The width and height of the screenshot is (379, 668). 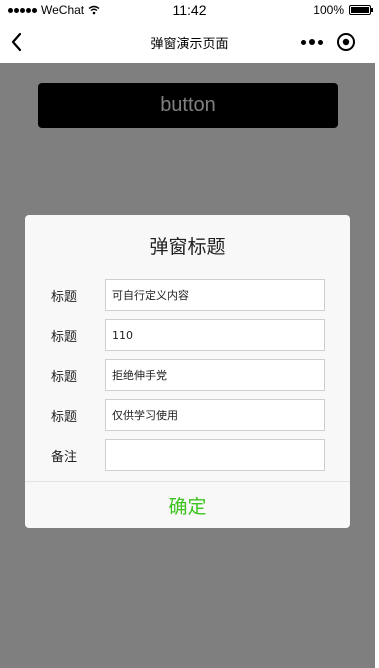 I want to click on more-button, so click(x=312, y=42).